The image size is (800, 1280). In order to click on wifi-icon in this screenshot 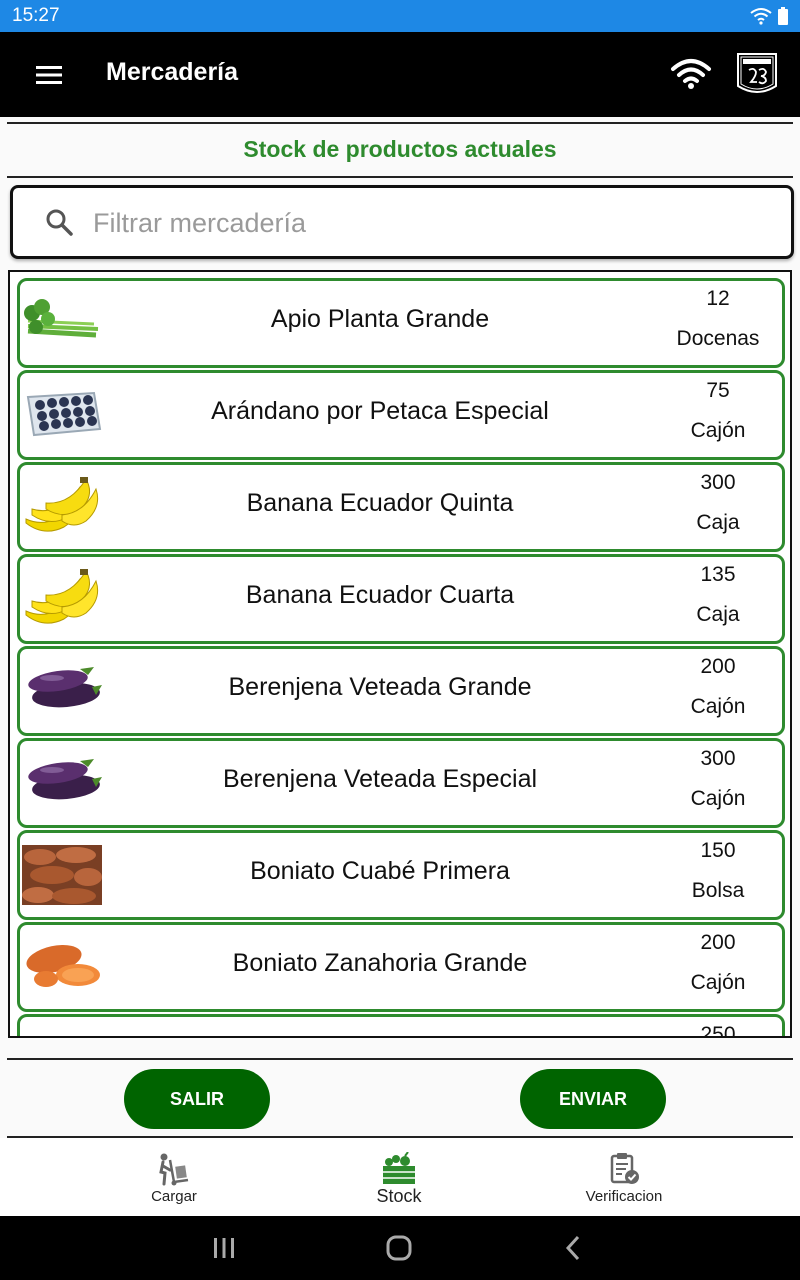, I will do `click(691, 73)`.